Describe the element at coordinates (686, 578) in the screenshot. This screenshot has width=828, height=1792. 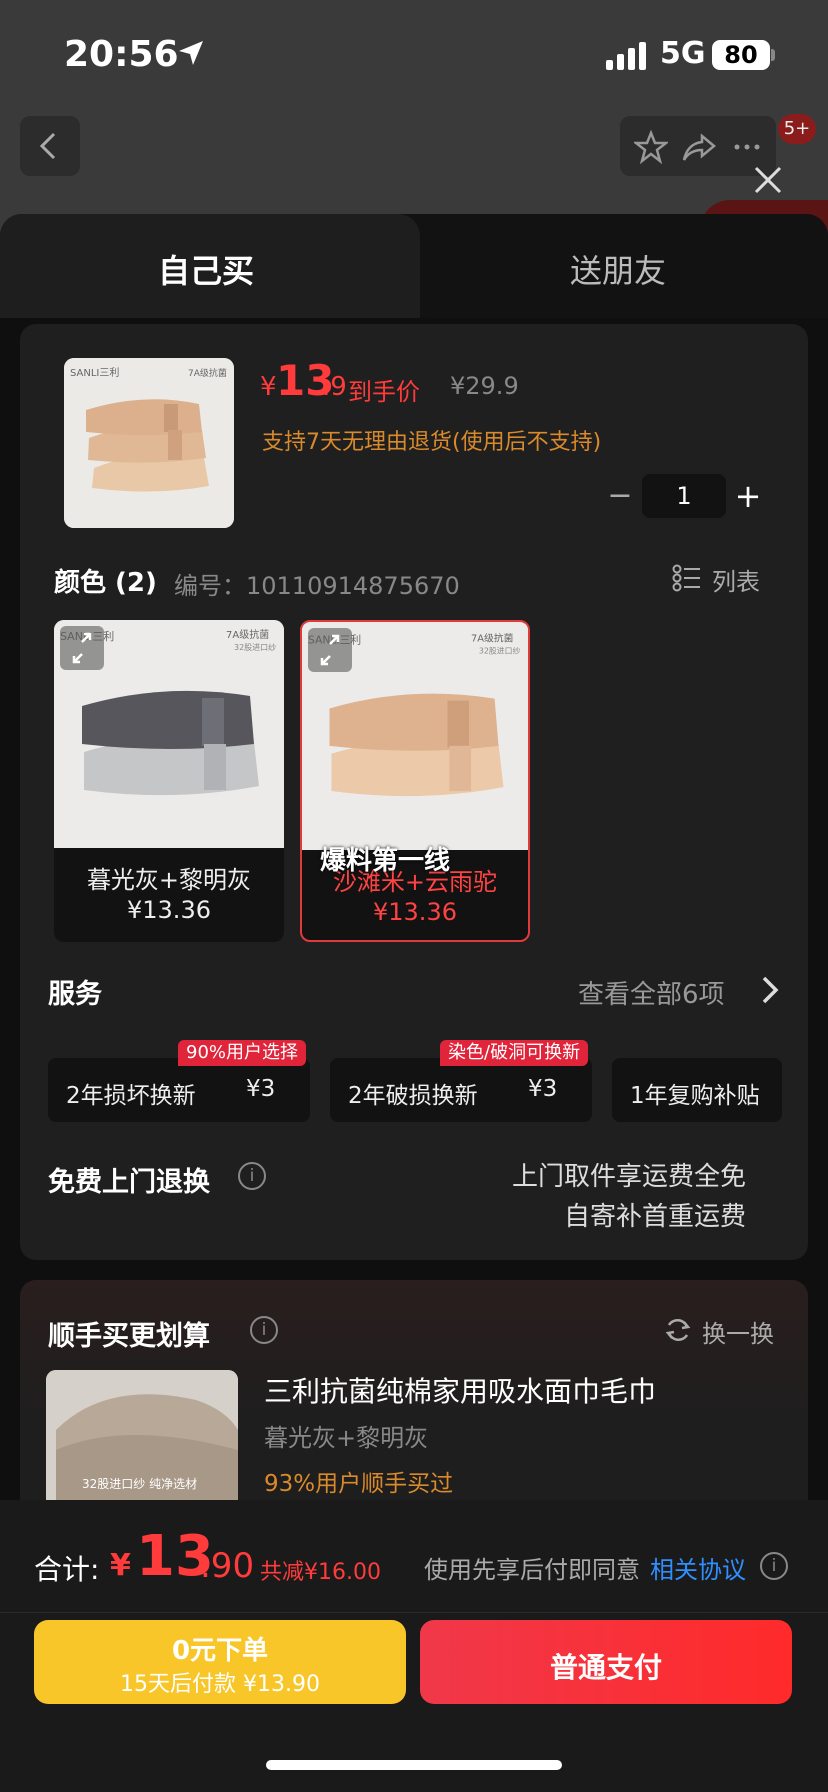
I see `list-icon` at that location.